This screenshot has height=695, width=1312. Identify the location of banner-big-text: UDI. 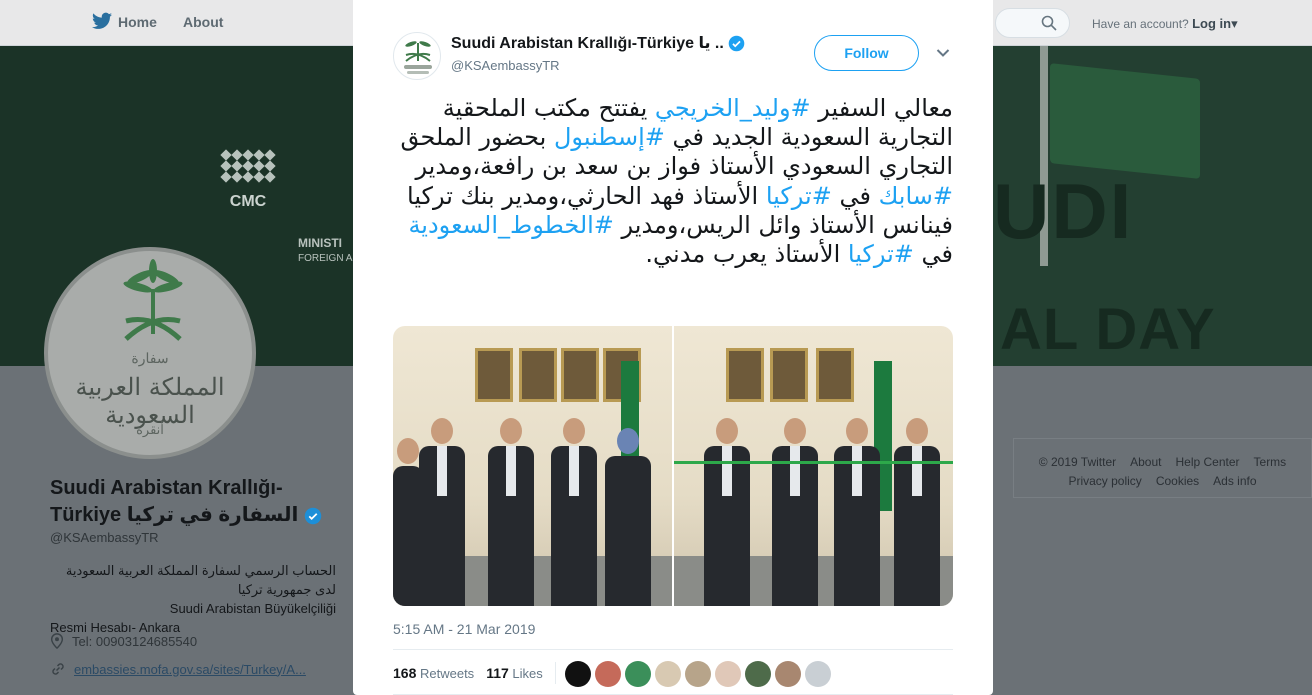
(1063, 211).